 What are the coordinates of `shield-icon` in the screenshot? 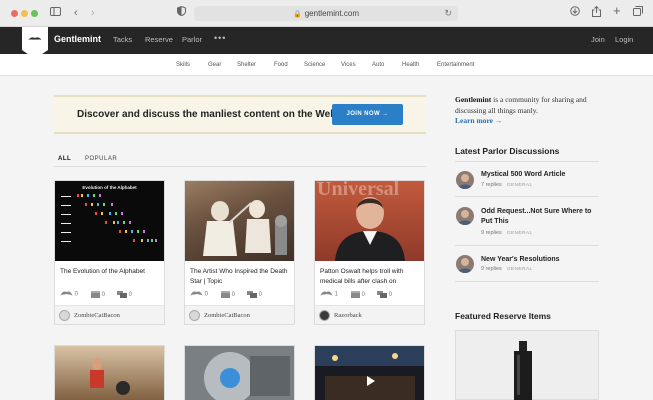 It's located at (181, 12).